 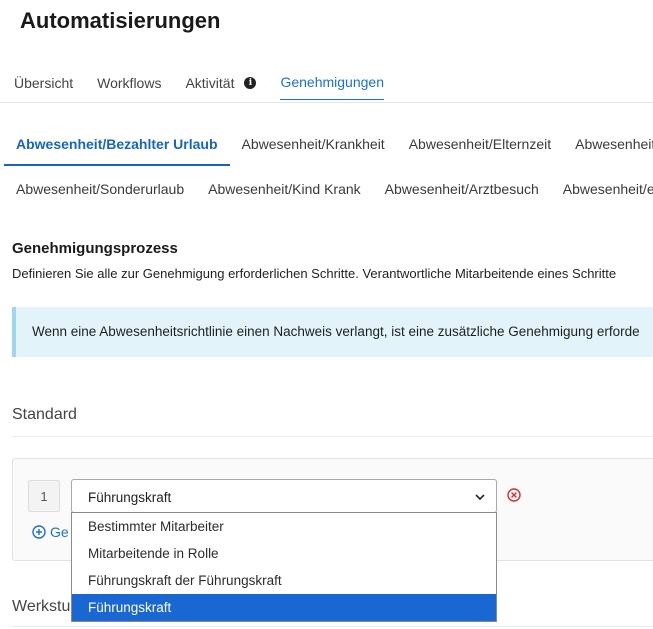 I want to click on policy-tab-more: Abwesenheit, so click(x=608, y=146).